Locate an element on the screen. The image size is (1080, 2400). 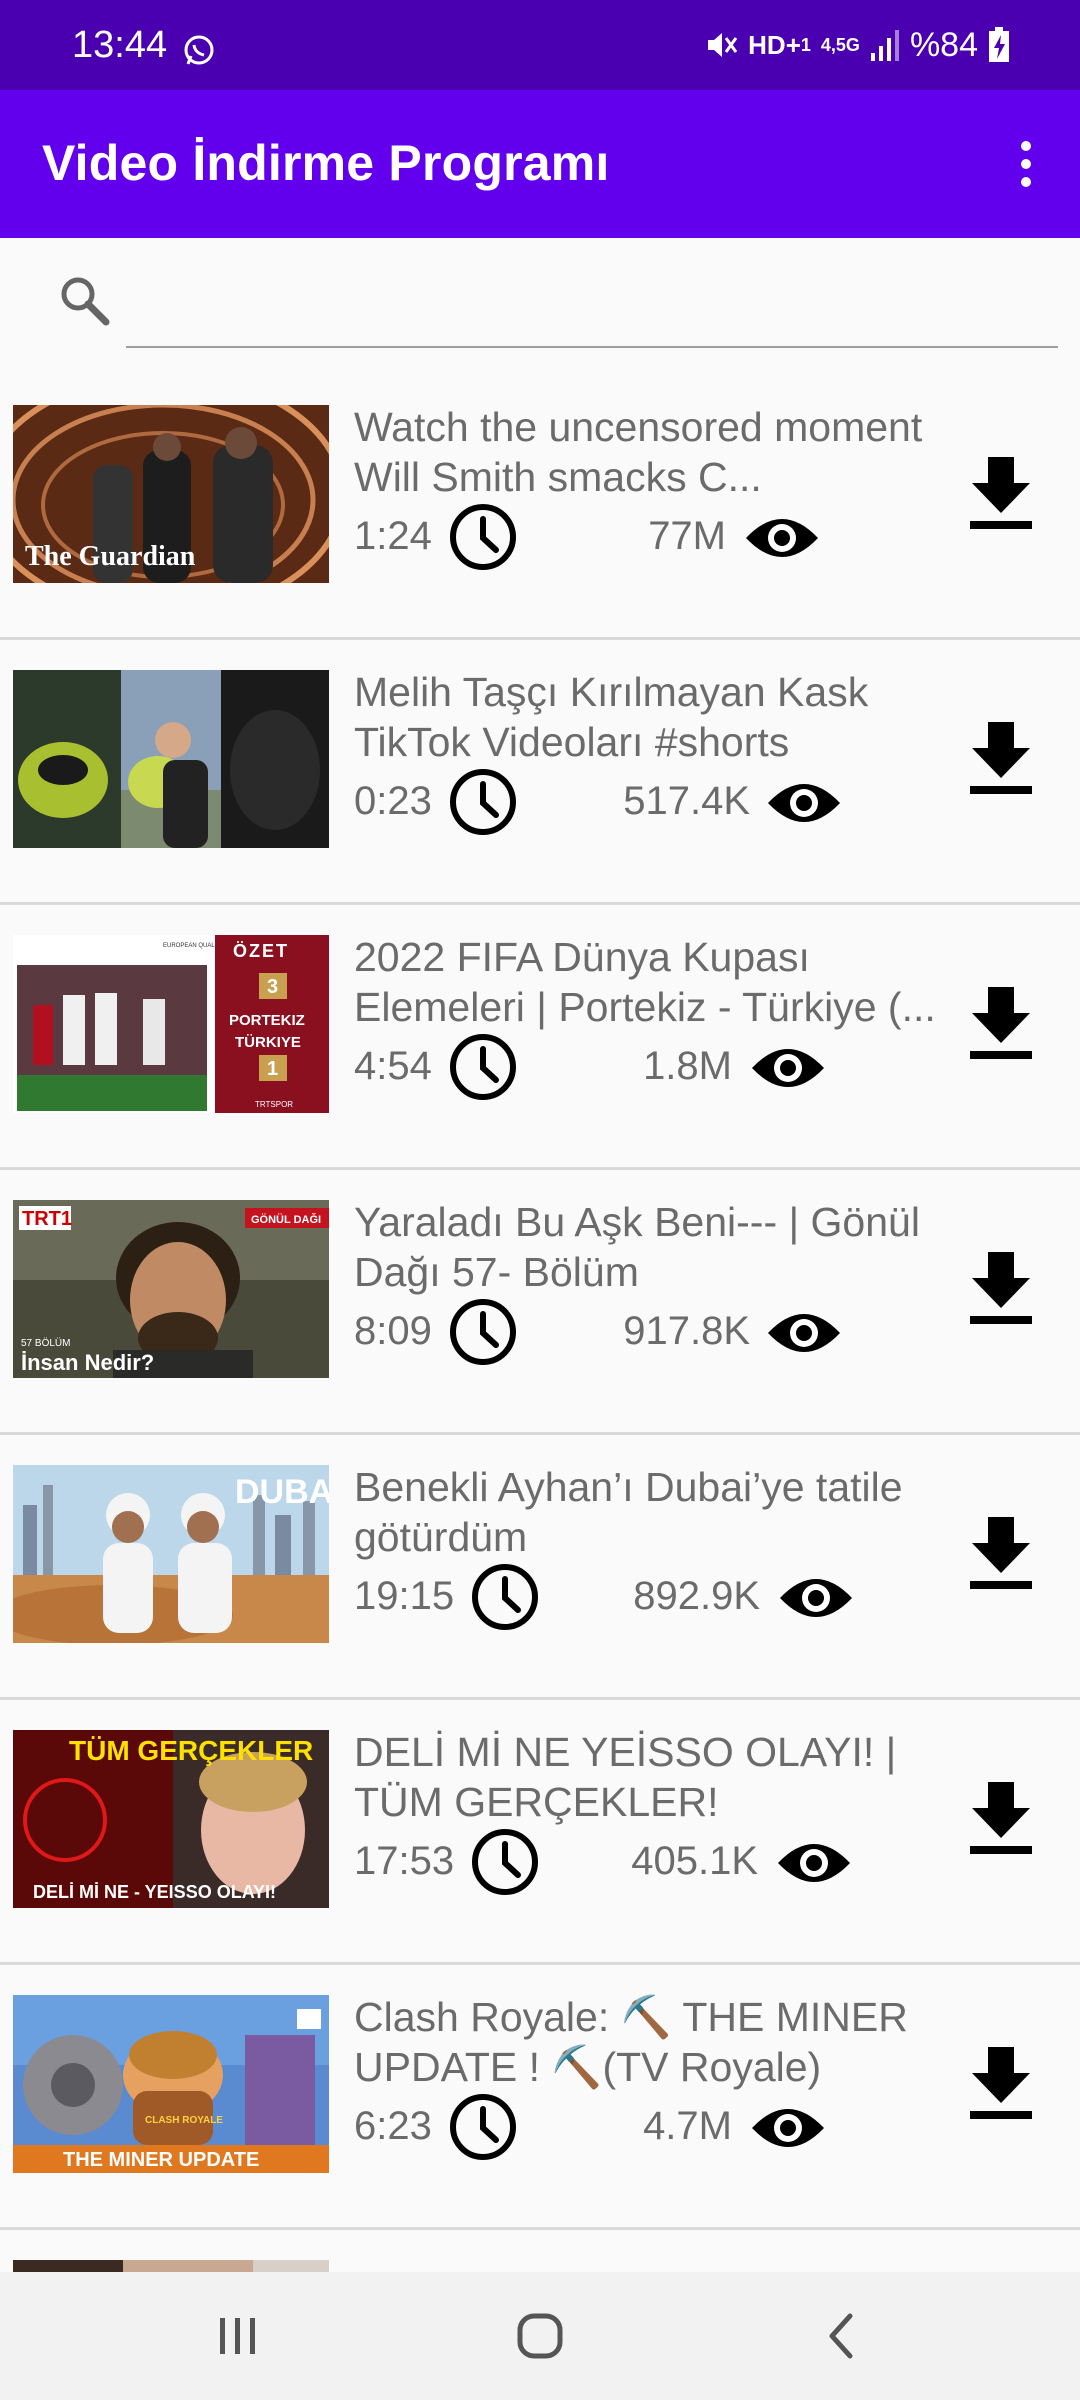
battery-charging-icon is located at coordinates (999, 44).